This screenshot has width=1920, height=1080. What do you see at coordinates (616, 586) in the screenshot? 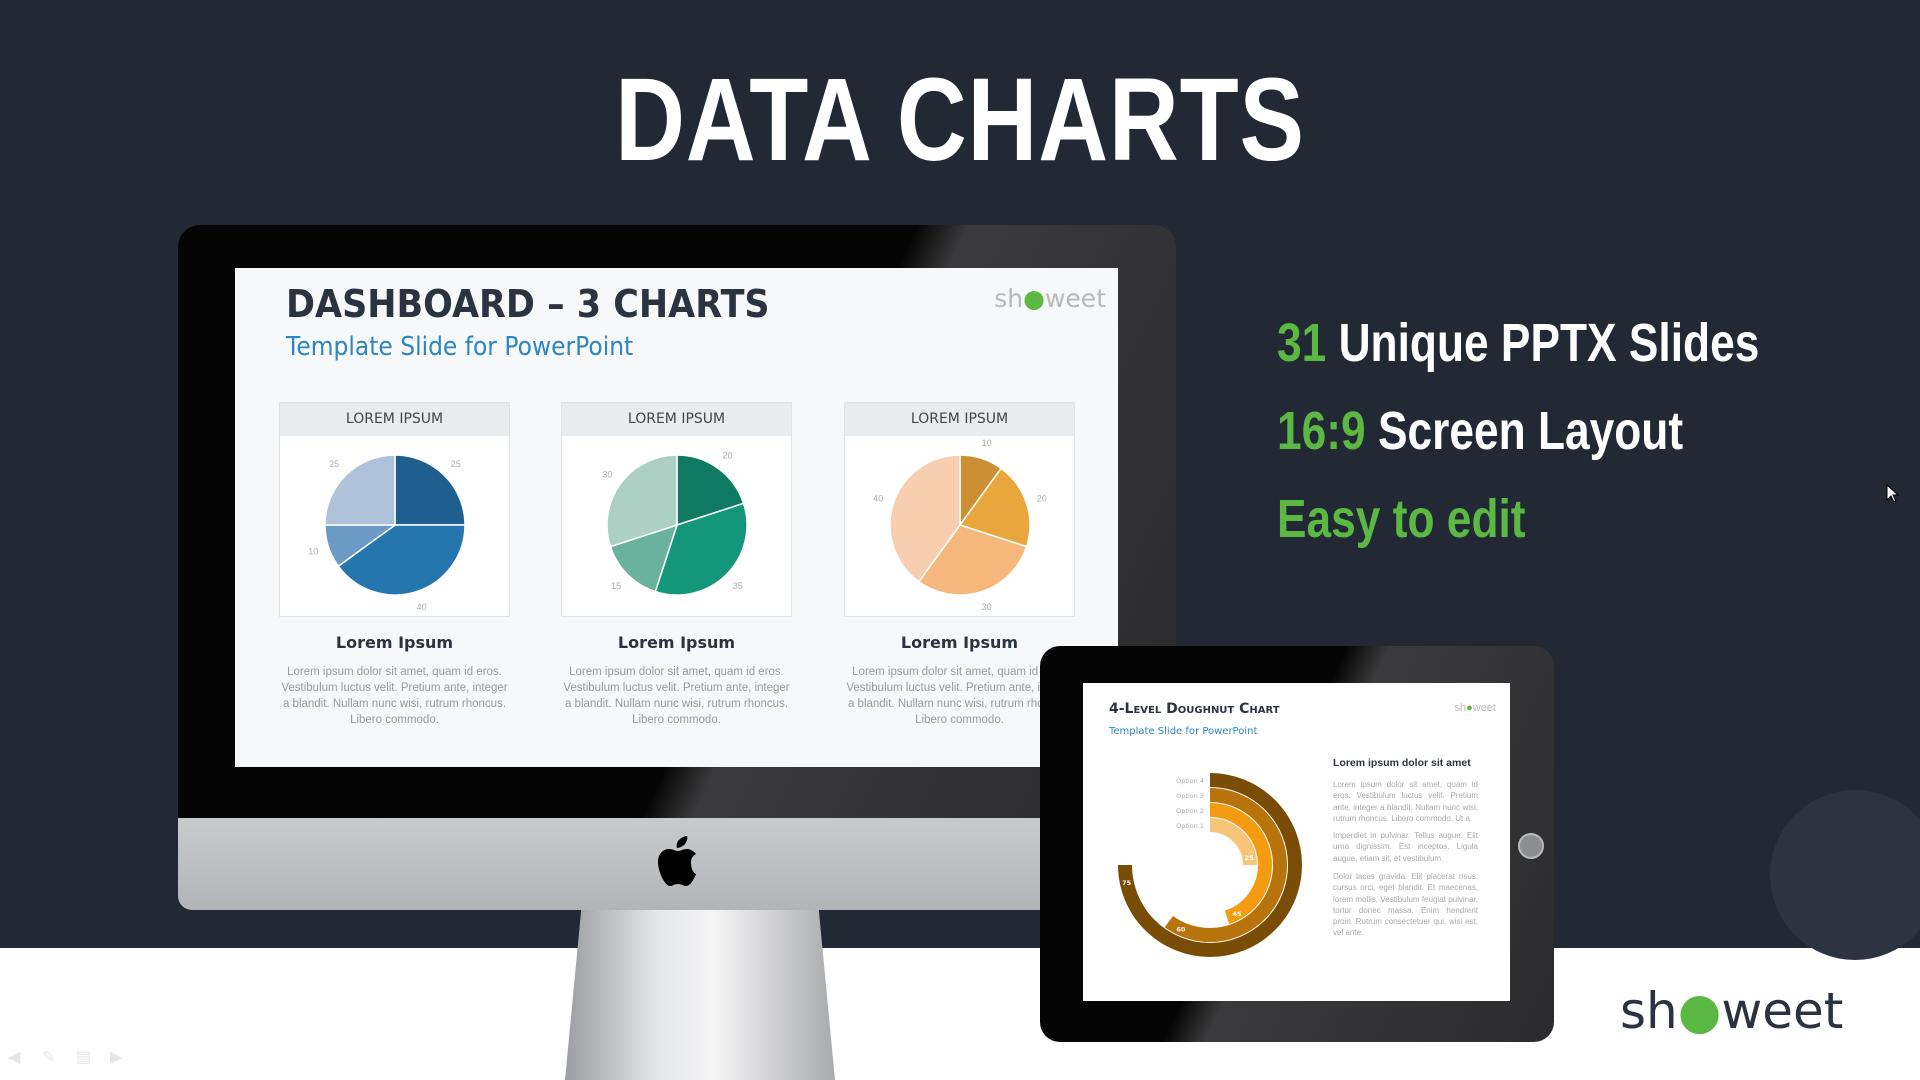
I see `pie-data-label: 15` at bounding box center [616, 586].